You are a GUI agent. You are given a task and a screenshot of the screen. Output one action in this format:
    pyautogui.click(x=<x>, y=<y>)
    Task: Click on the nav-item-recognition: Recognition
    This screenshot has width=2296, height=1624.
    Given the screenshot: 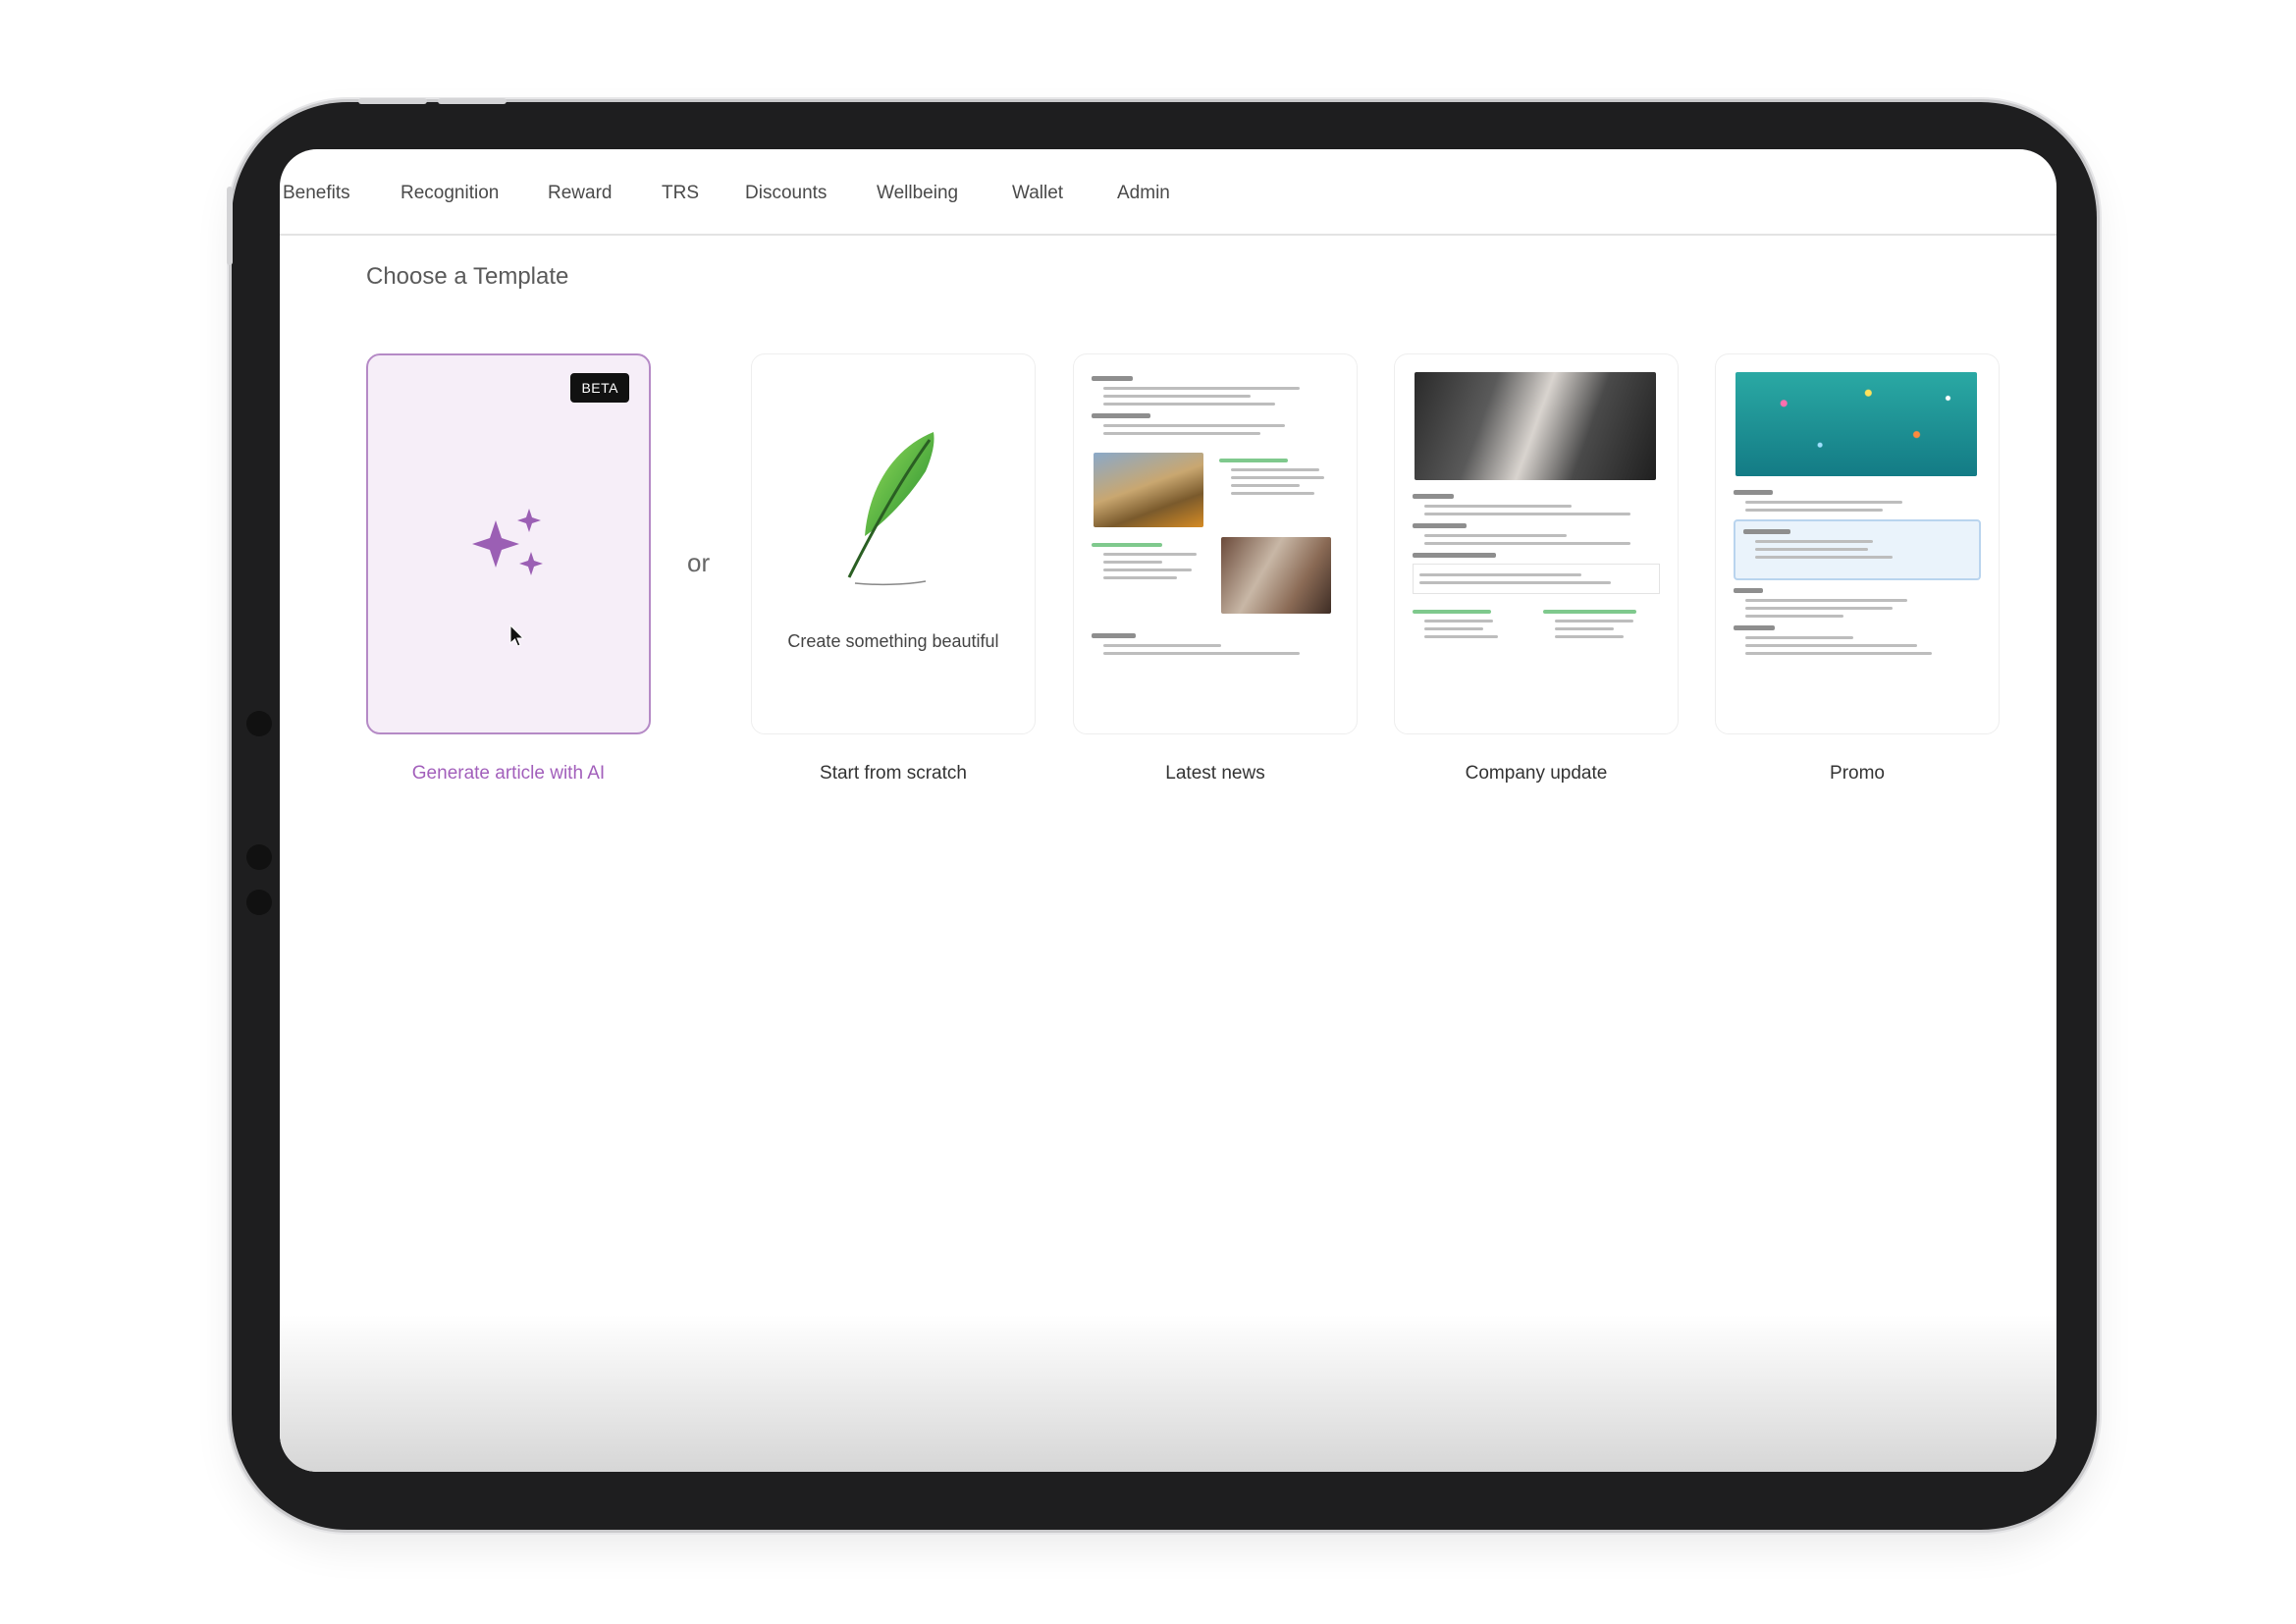 What is the action you would take?
    pyautogui.click(x=449, y=193)
    